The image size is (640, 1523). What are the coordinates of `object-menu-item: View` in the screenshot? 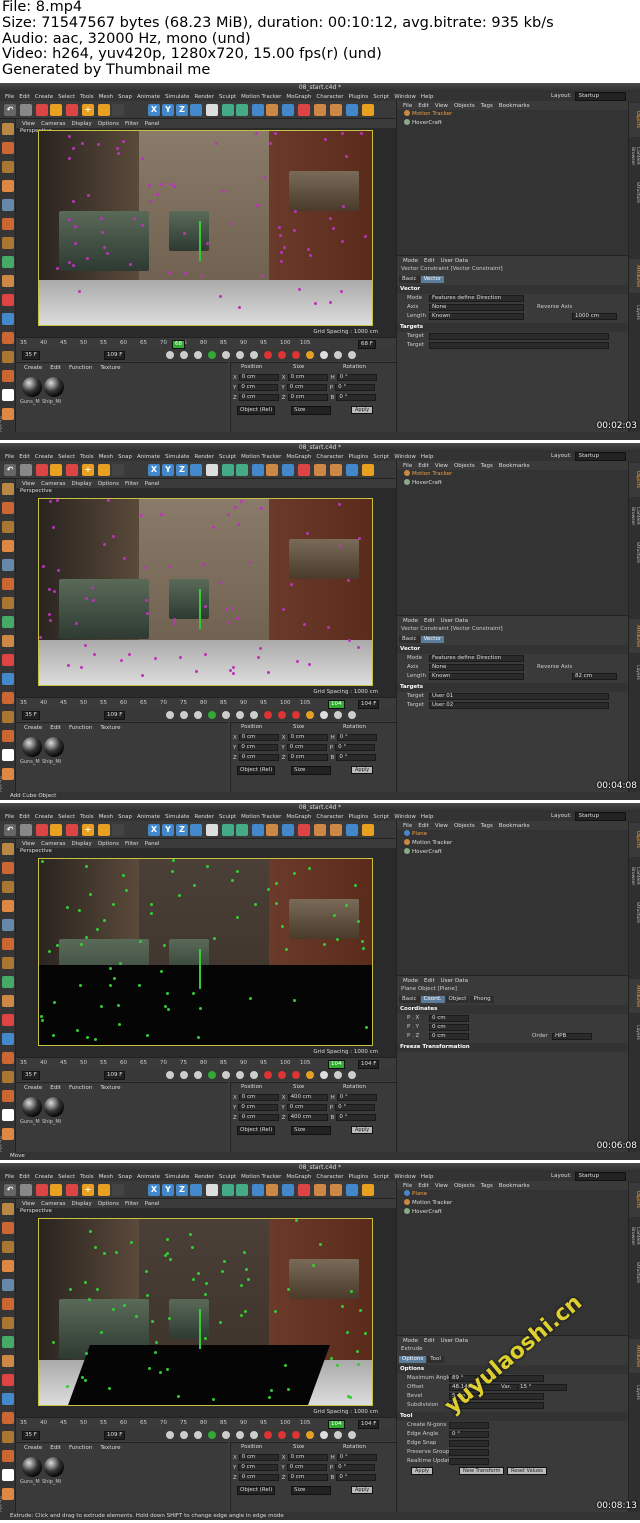 It's located at (441, 1186).